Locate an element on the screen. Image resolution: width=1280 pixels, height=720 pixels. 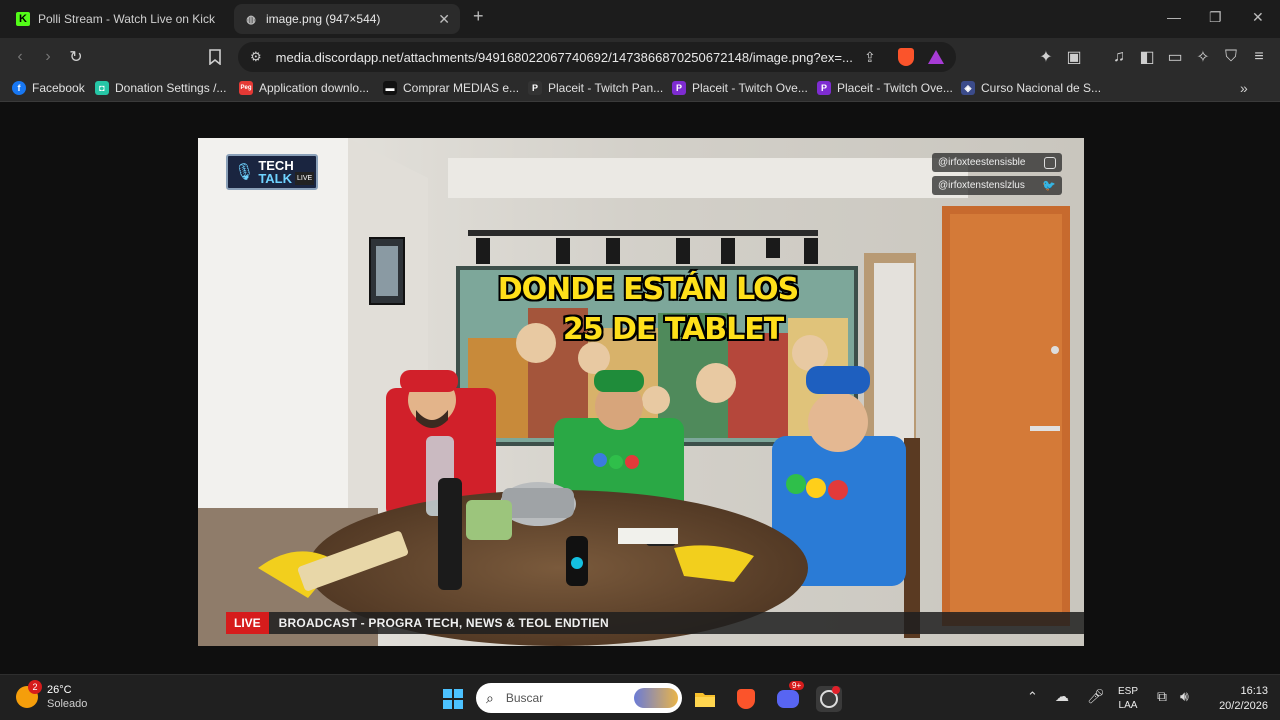
minimize-button: — is located at coordinates (1174, 17).